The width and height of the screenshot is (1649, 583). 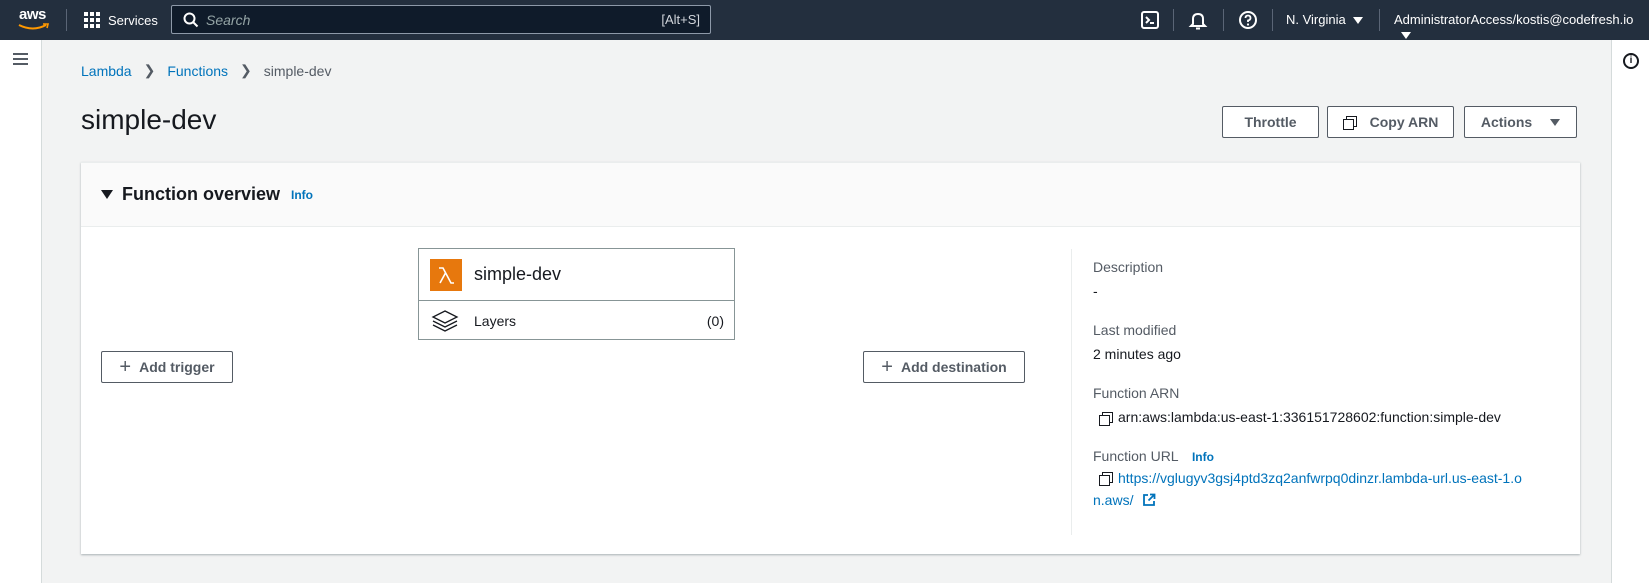 What do you see at coordinates (34, 26) in the screenshot?
I see `aws-smile-icon` at bounding box center [34, 26].